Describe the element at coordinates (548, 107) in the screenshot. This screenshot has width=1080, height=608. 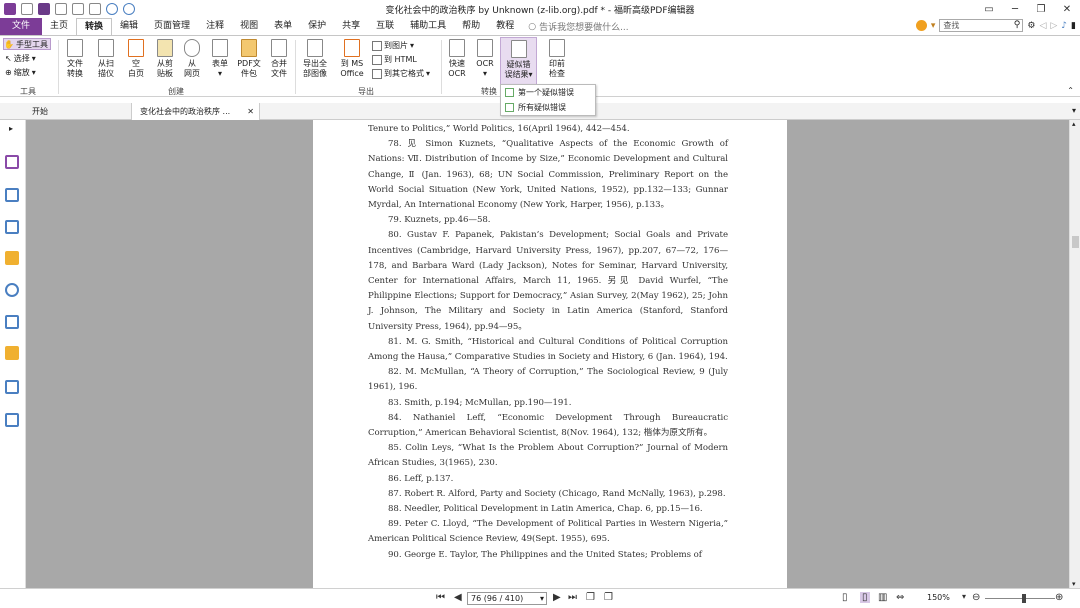
I see `all-suspects-item: 所有疑似错误` at that location.